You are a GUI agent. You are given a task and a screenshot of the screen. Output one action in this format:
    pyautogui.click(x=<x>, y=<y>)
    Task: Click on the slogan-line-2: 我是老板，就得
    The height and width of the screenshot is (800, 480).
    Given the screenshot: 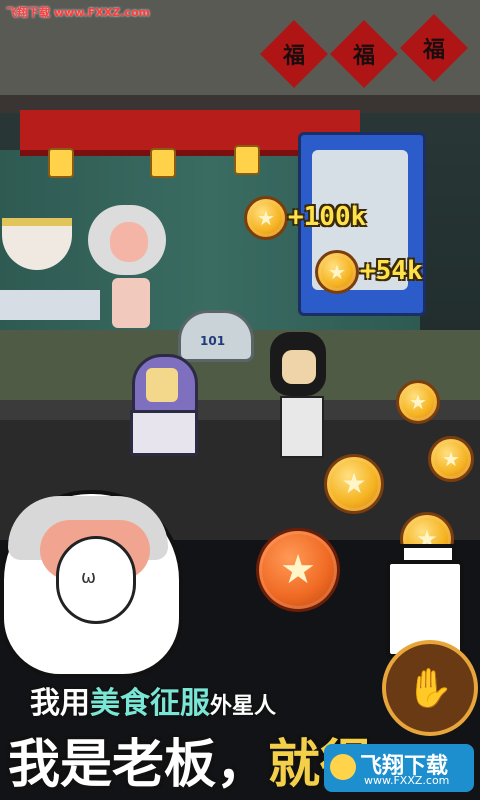 What is the action you would take?
    pyautogui.click(x=190, y=759)
    